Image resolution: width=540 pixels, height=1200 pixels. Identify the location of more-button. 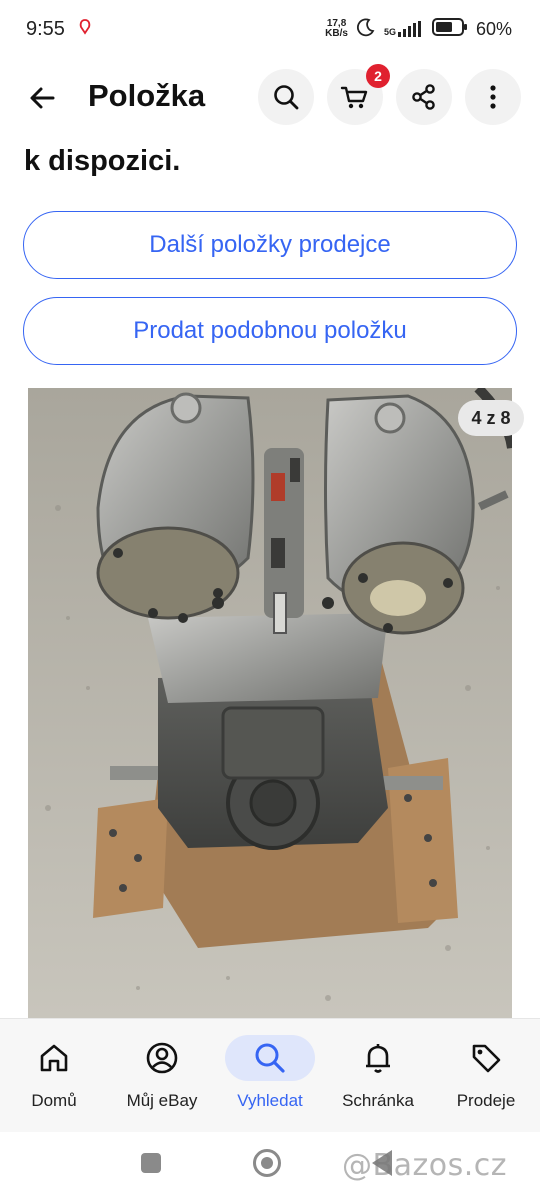
(493, 97).